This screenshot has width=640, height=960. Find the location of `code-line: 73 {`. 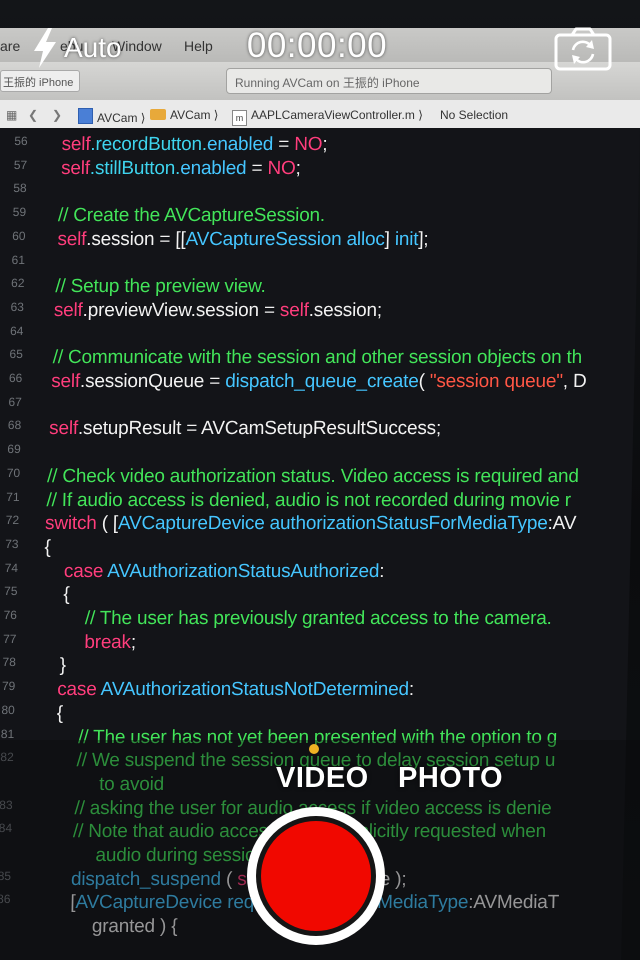

code-line: 73 { is located at coordinates (320, 549).